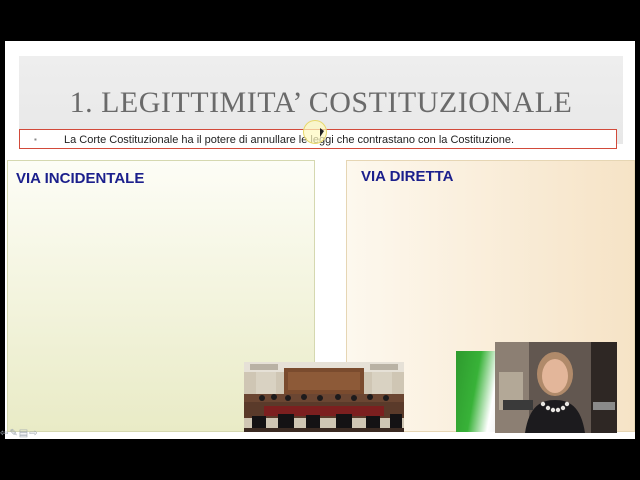 This screenshot has height=480, width=640. What do you see at coordinates (80, 178) in the screenshot?
I see `panel-label-via-incidentale: VIA INCIDENTALE` at bounding box center [80, 178].